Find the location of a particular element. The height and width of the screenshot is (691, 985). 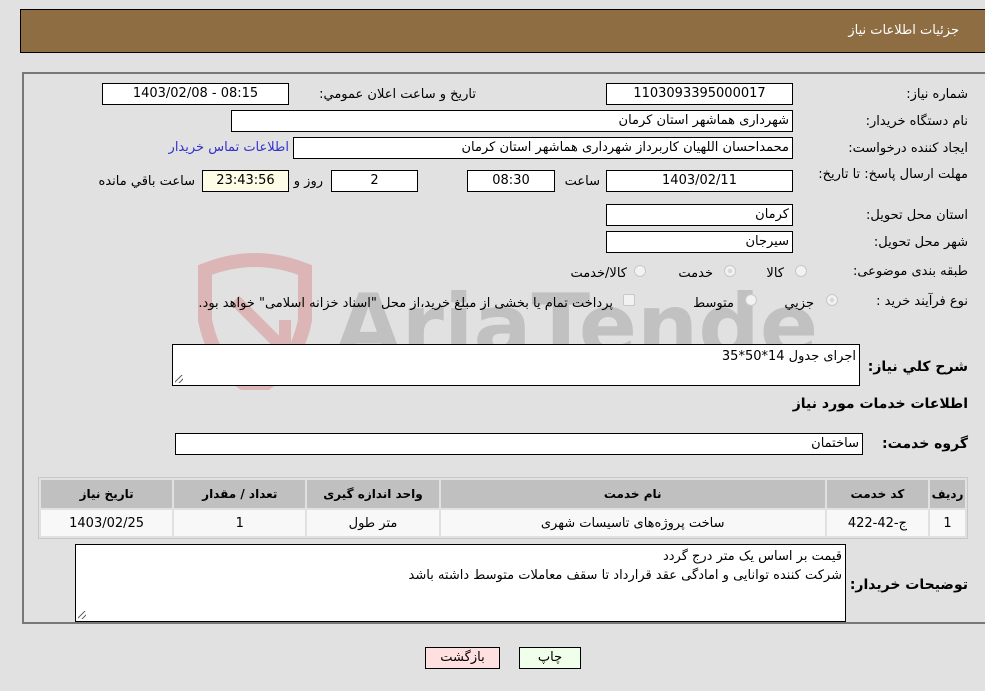

description-textarea: اجرای جدول 14*50*35 is located at coordinates (516, 365).